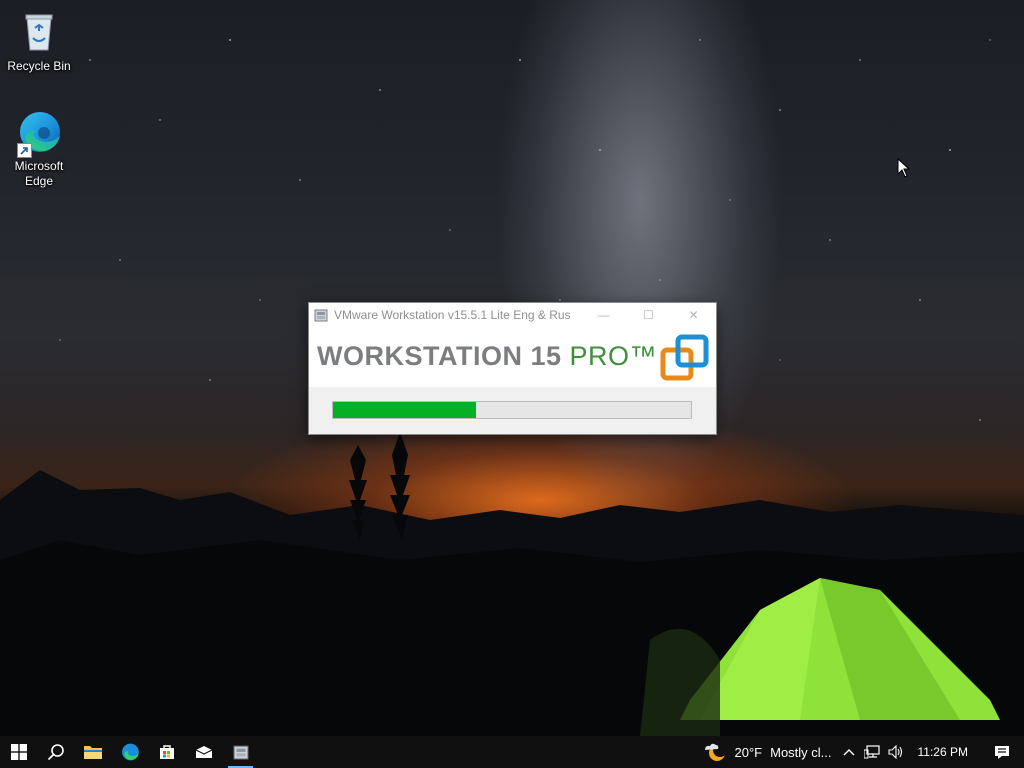 The height and width of the screenshot is (768, 1024). What do you see at coordinates (693, 315) in the screenshot?
I see `close-button: ✕` at bounding box center [693, 315].